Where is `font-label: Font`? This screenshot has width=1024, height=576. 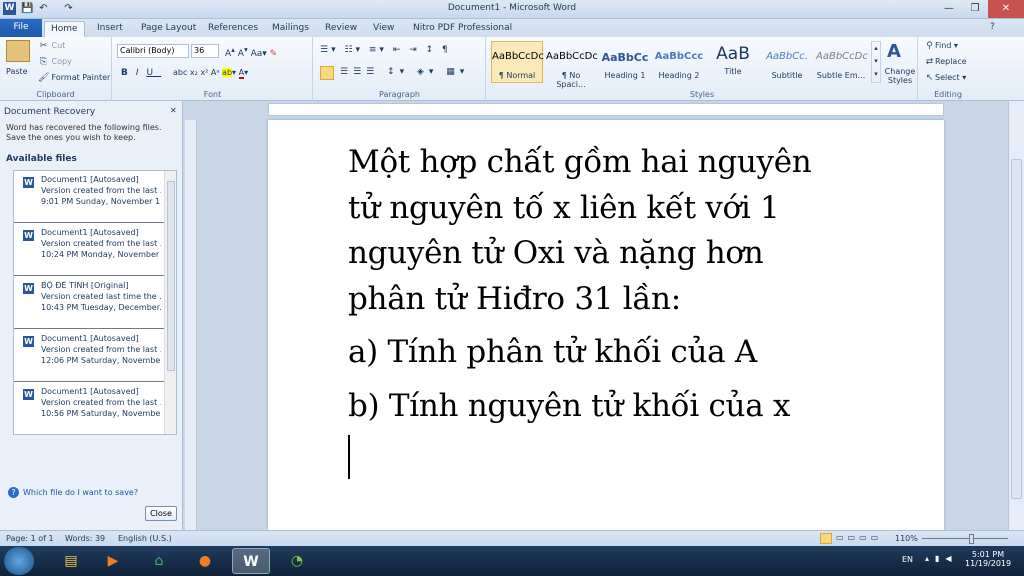 font-label: Font is located at coordinates (212, 94).